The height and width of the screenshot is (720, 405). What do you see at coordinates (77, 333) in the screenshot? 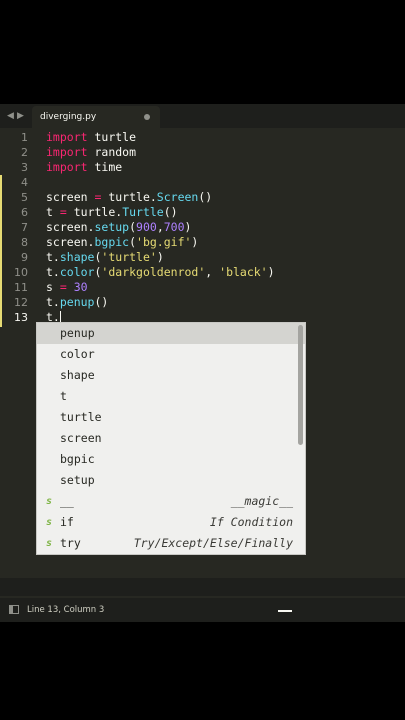
I see `autocomplete-item-label: penup` at bounding box center [77, 333].